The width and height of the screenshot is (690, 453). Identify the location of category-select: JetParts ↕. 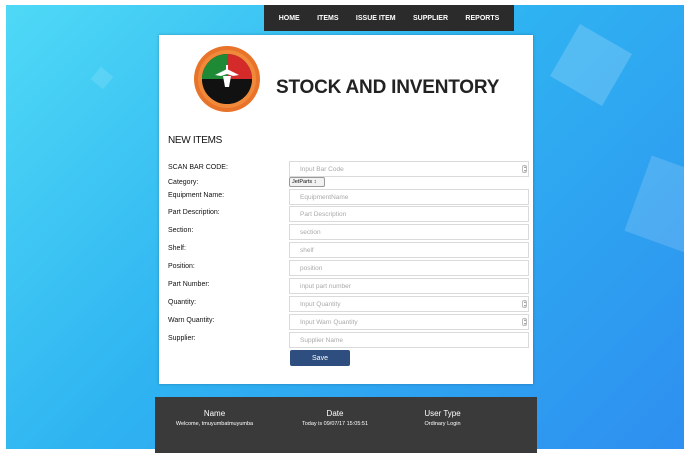
(307, 182).